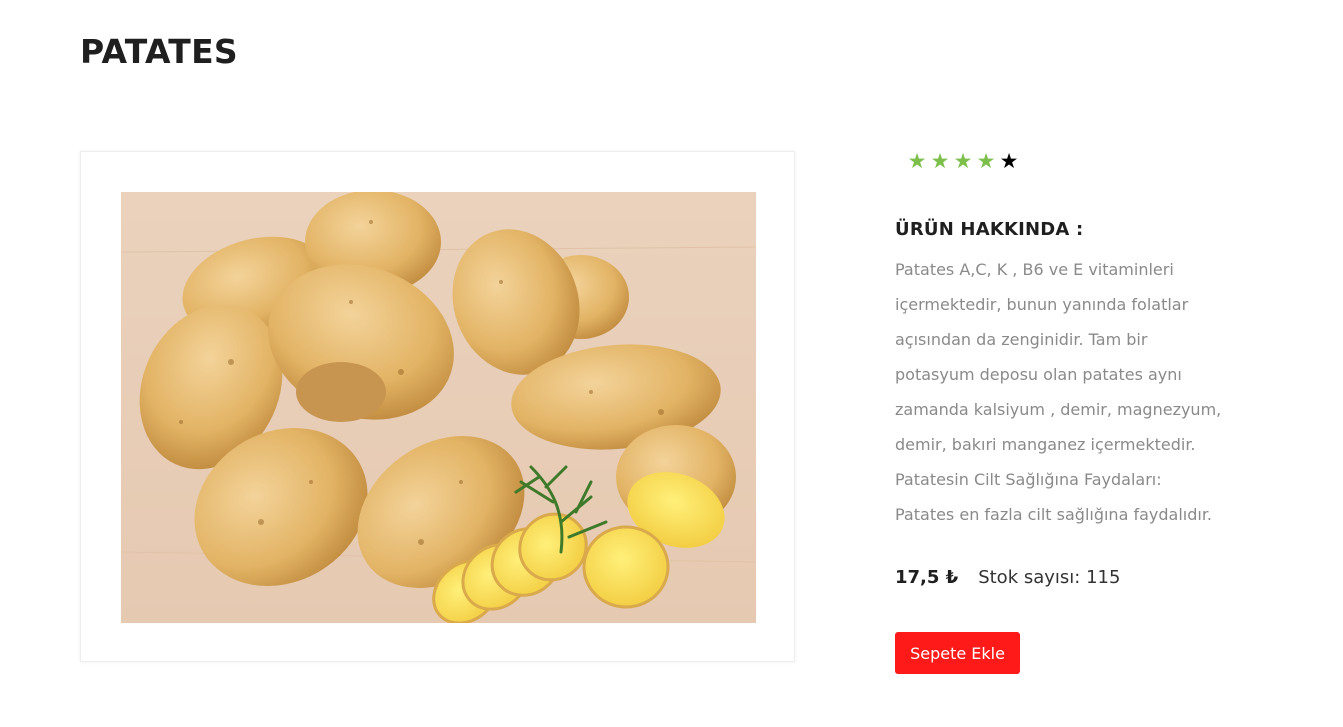 This screenshot has width=1343, height=727. What do you see at coordinates (1009, 161) in the screenshot?
I see `star-empty-icon: ★` at bounding box center [1009, 161].